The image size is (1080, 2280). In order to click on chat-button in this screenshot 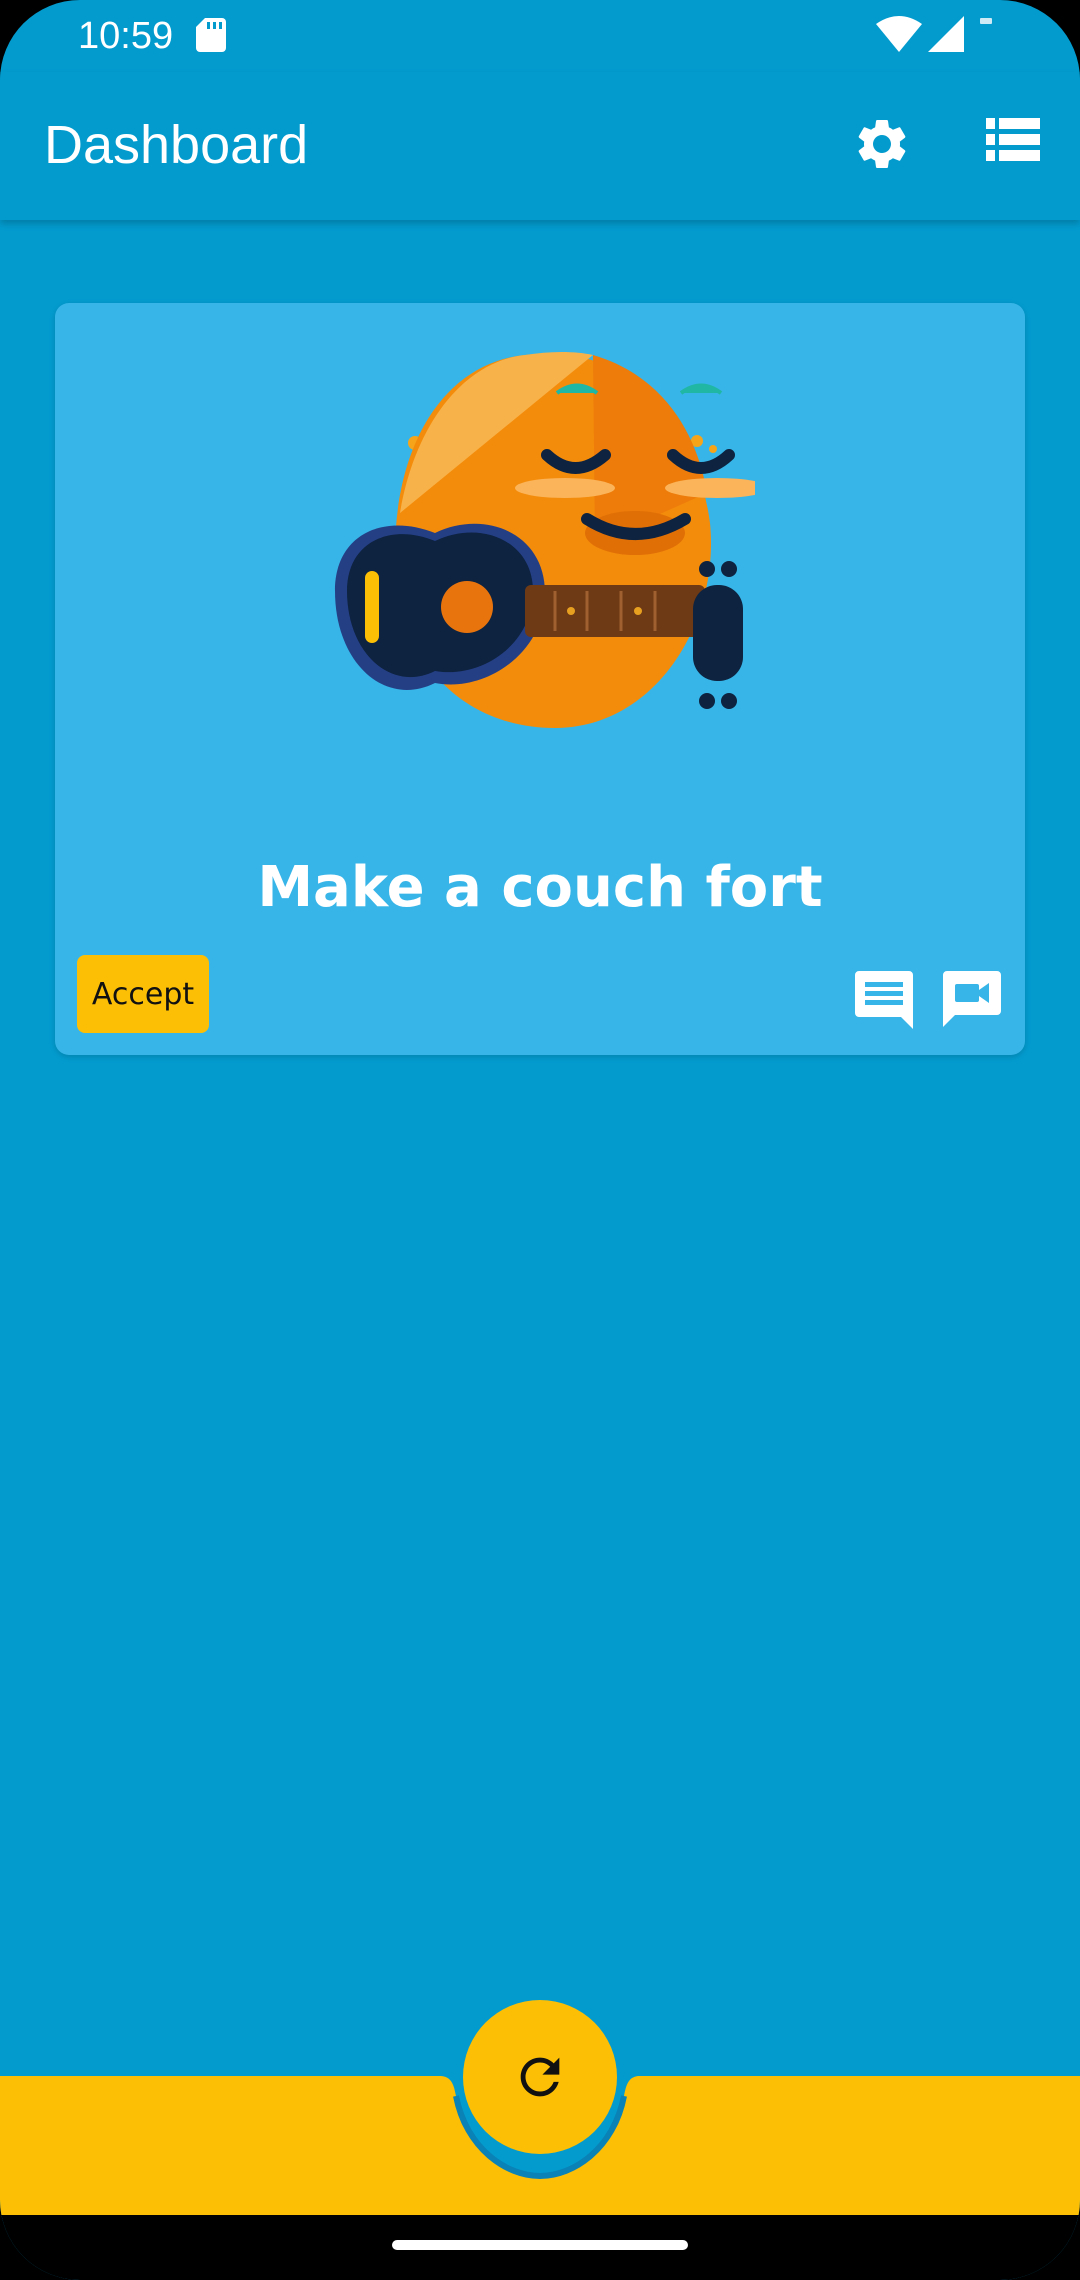, I will do `click(884, 1000)`.